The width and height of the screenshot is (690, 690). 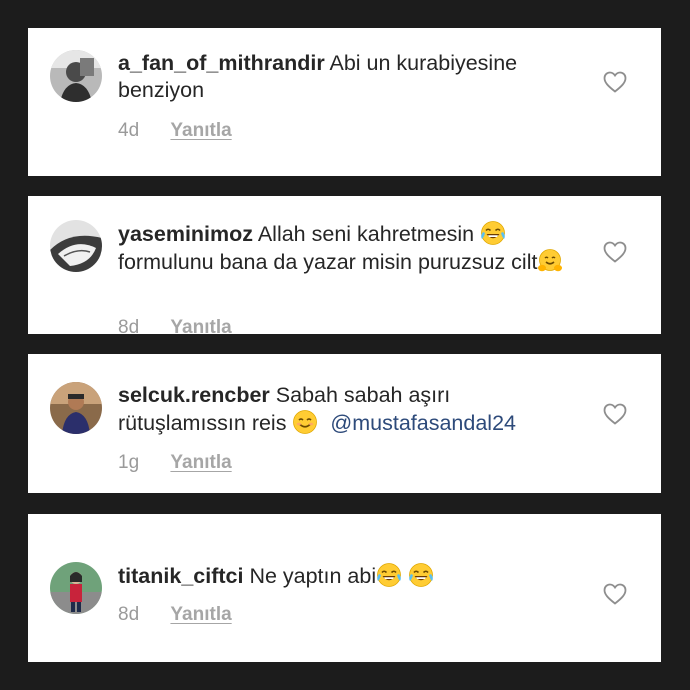 What do you see at coordinates (221, 63) in the screenshot?
I see `username-link: a_fan_of_mithrandir` at bounding box center [221, 63].